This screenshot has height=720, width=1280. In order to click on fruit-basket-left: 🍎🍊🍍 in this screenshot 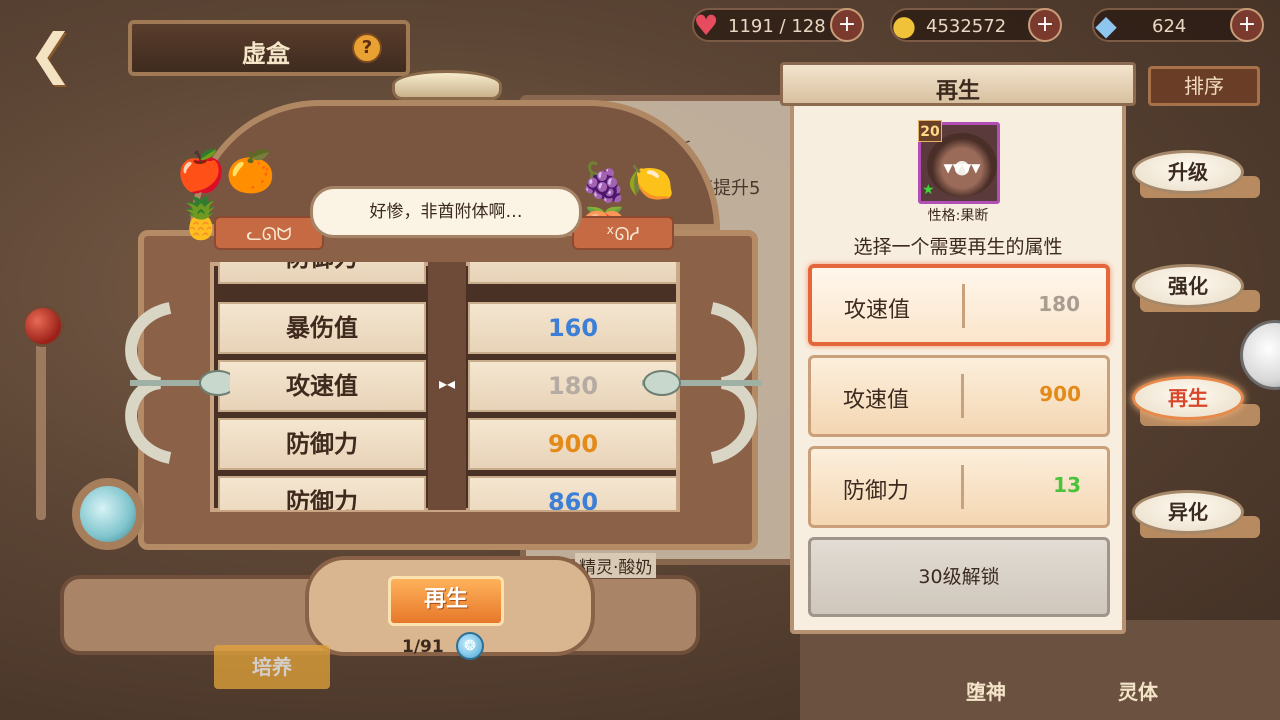, I will do `click(226, 195)`.